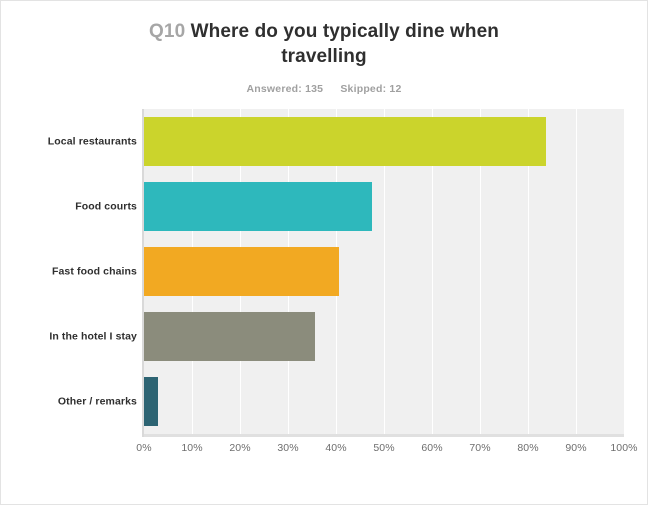 The width and height of the screenshot is (650, 507). Describe the element at coordinates (336, 448) in the screenshot. I see `x-tick-label: 40%` at that location.